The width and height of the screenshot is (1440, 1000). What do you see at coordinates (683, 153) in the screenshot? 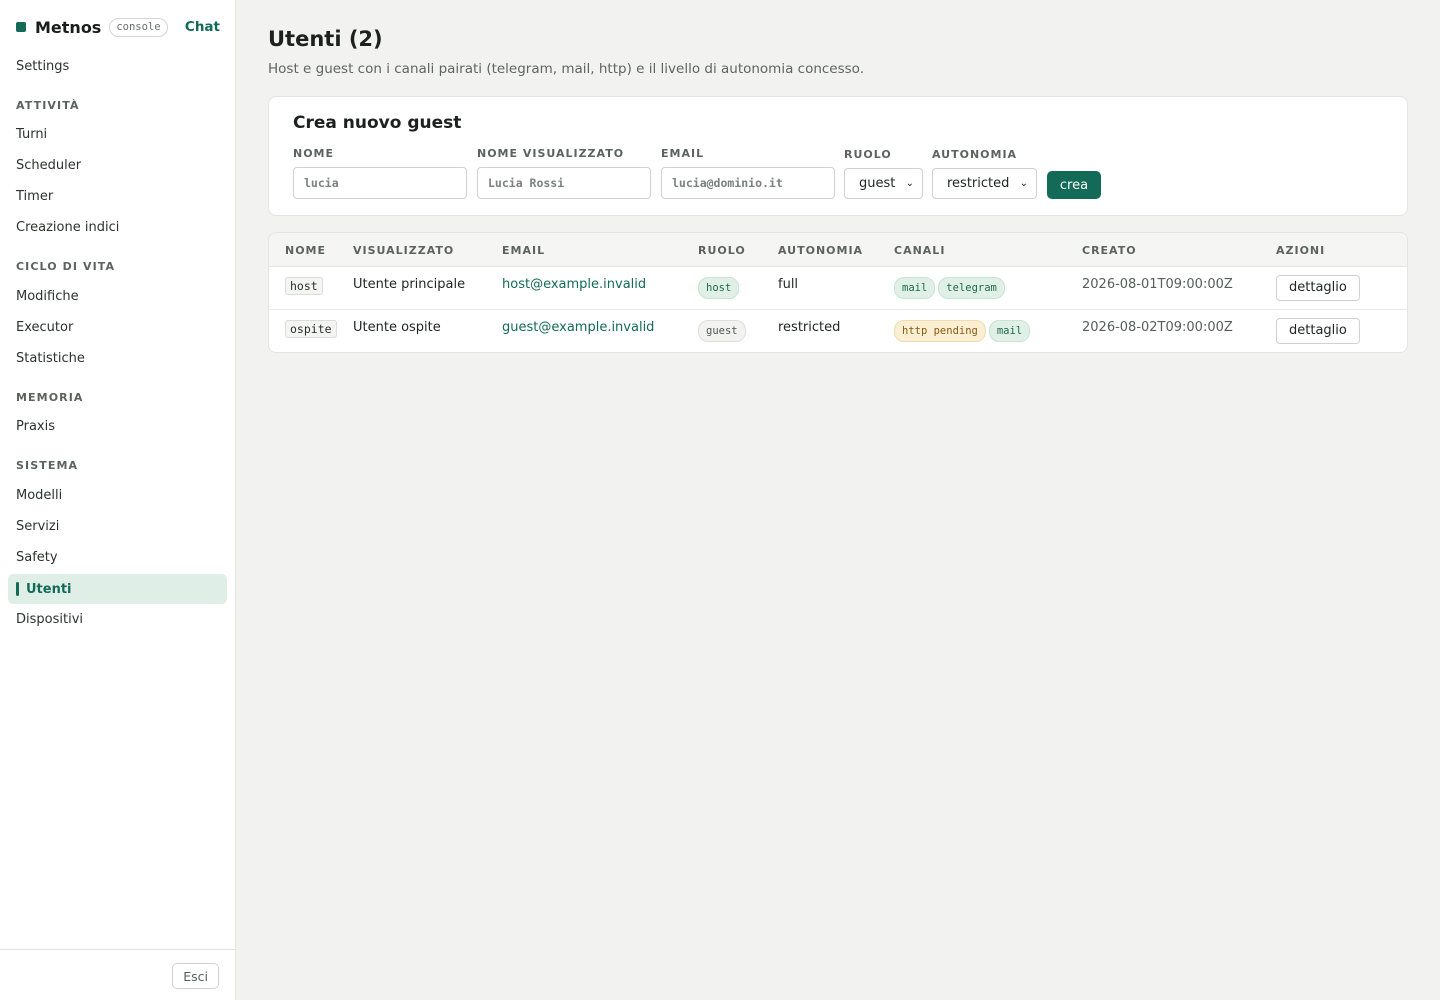
I see `email-label: EMAIL` at bounding box center [683, 153].